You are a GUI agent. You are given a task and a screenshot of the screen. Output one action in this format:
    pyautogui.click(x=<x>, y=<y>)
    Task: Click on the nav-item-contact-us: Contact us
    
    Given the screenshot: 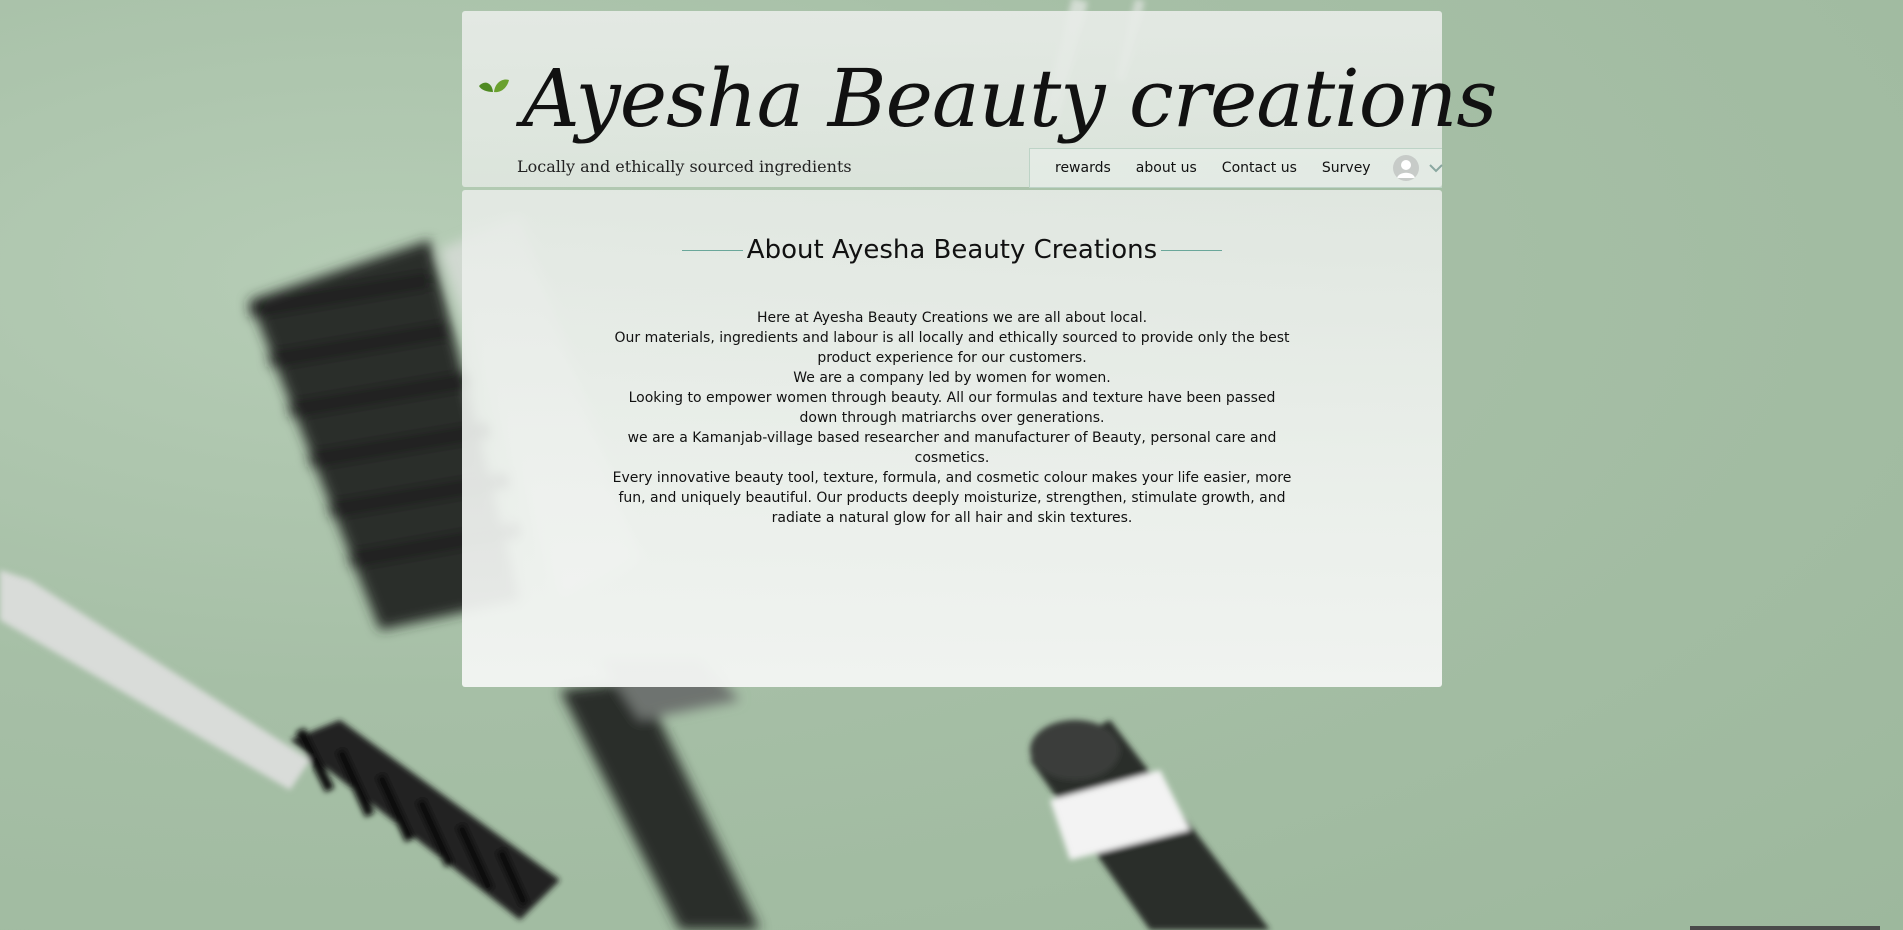 What is the action you would take?
    pyautogui.click(x=1259, y=168)
    